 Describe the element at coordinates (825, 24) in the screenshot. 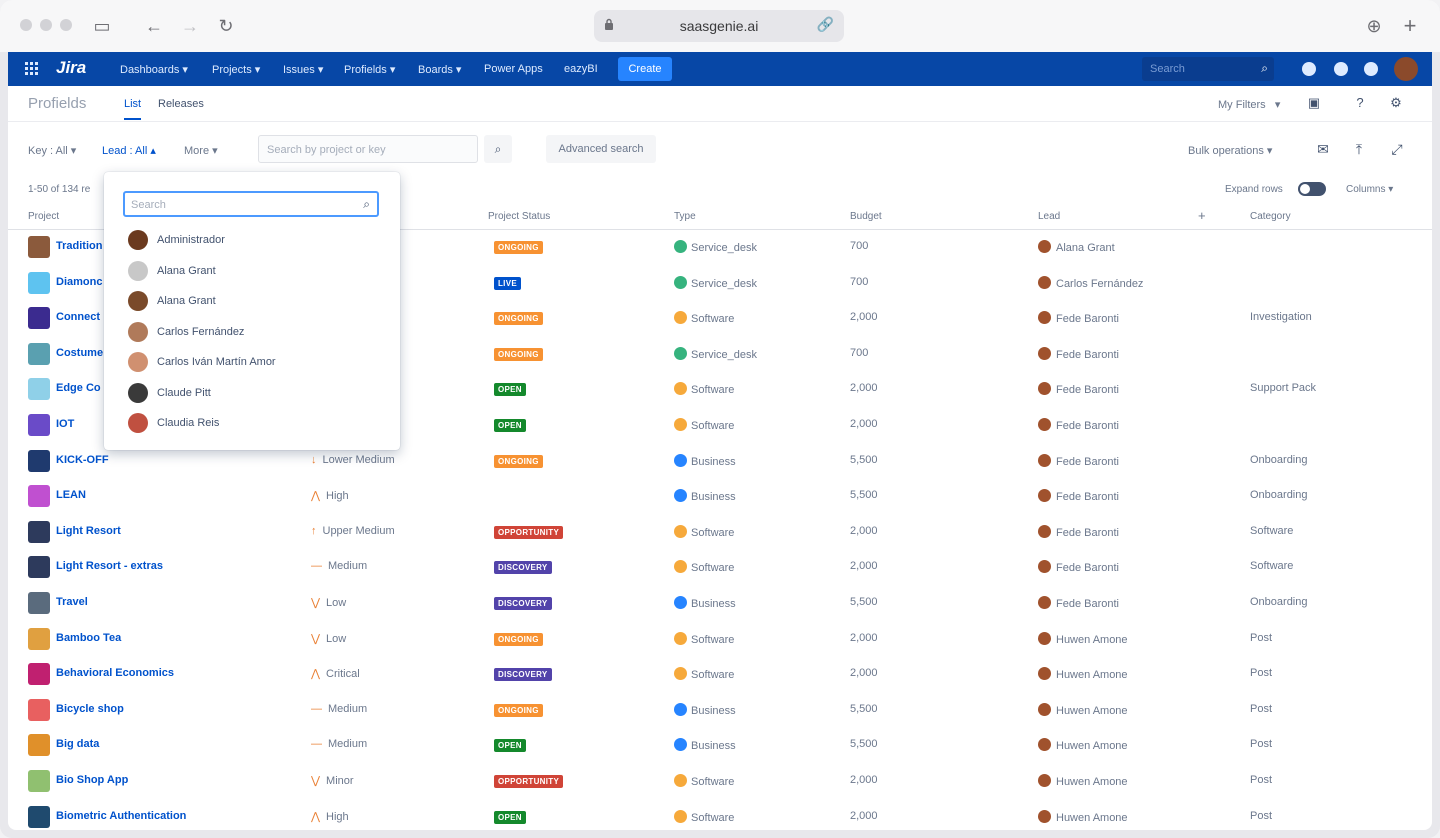

I see `share-link-icon: 🔗` at that location.